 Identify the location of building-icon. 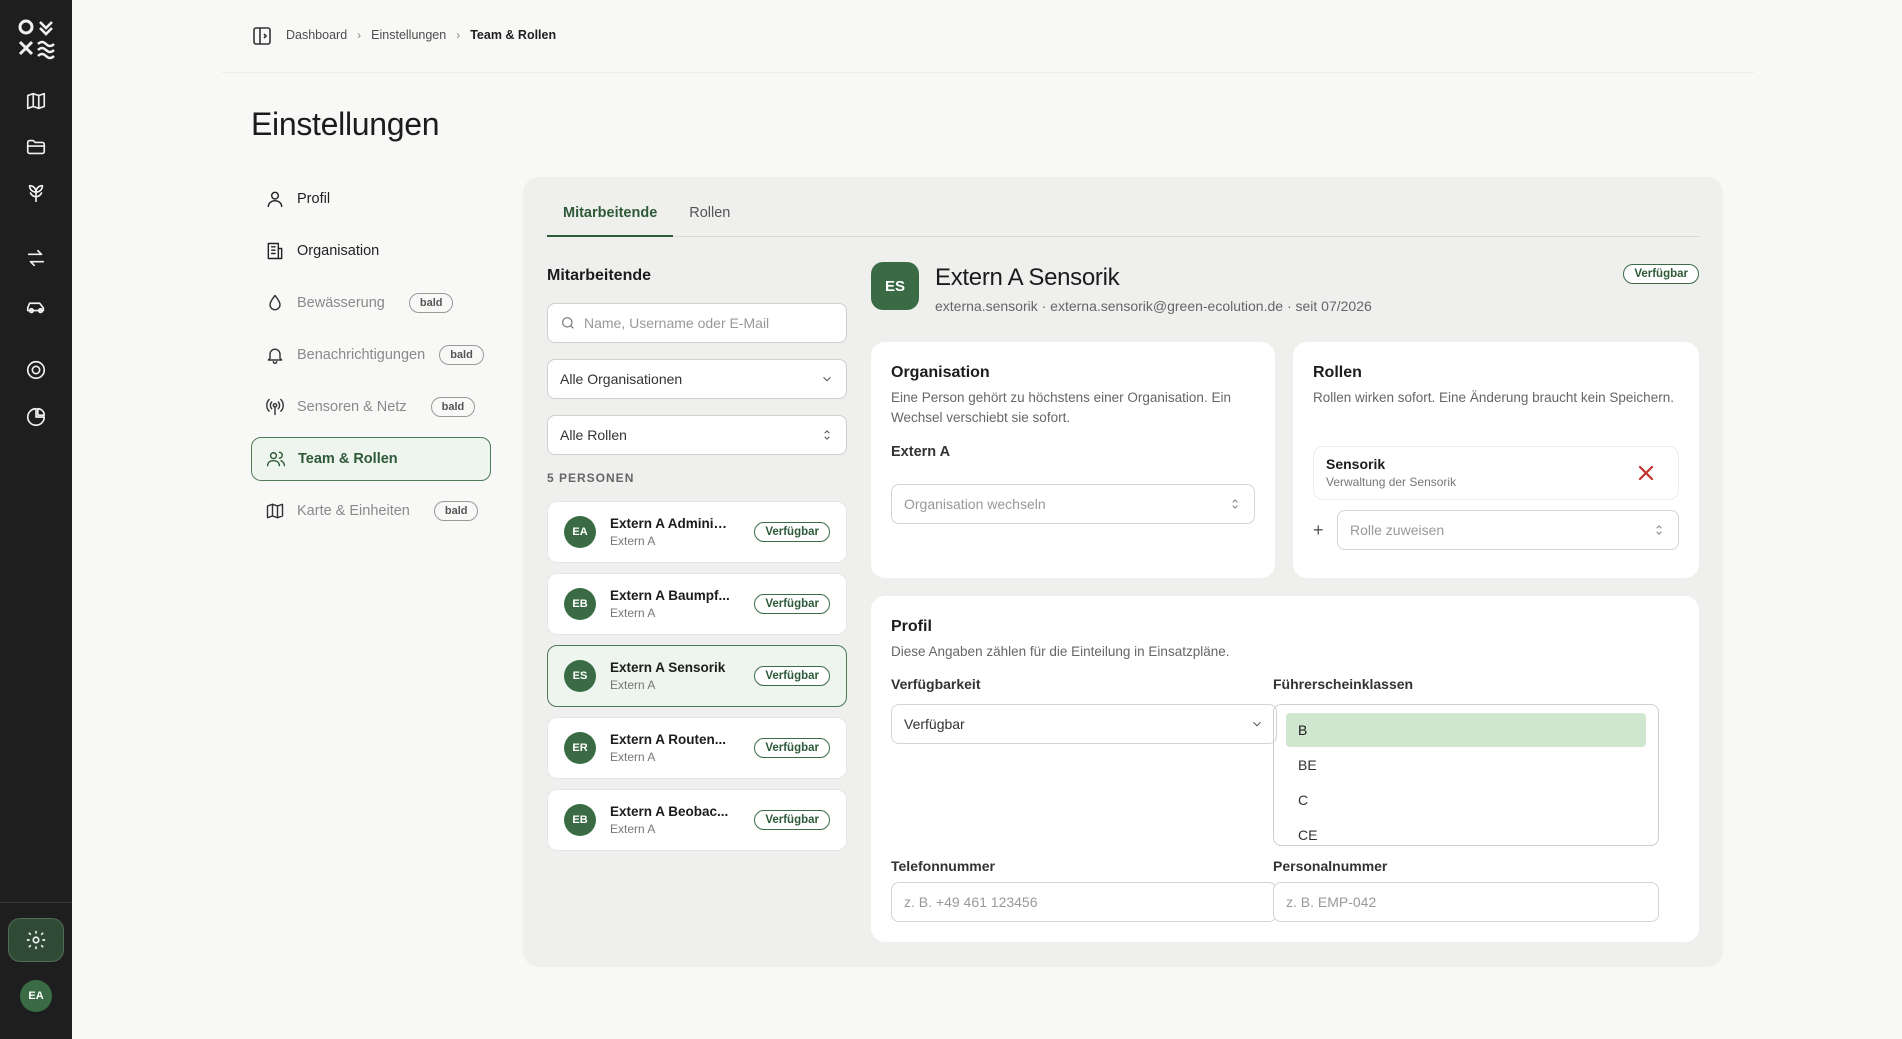
(275, 251).